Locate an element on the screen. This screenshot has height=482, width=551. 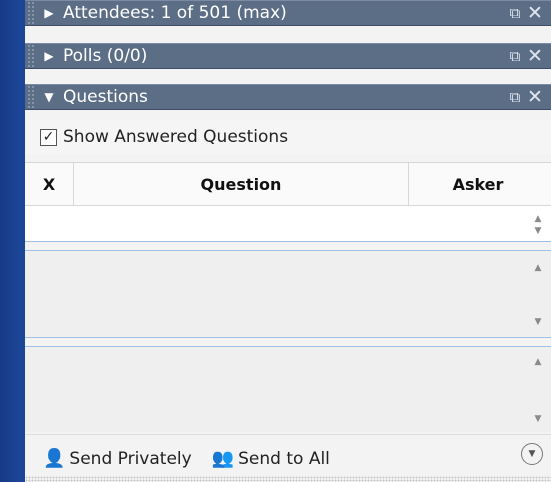
collapse-arrow-icon: ▼ is located at coordinates (49, 97).